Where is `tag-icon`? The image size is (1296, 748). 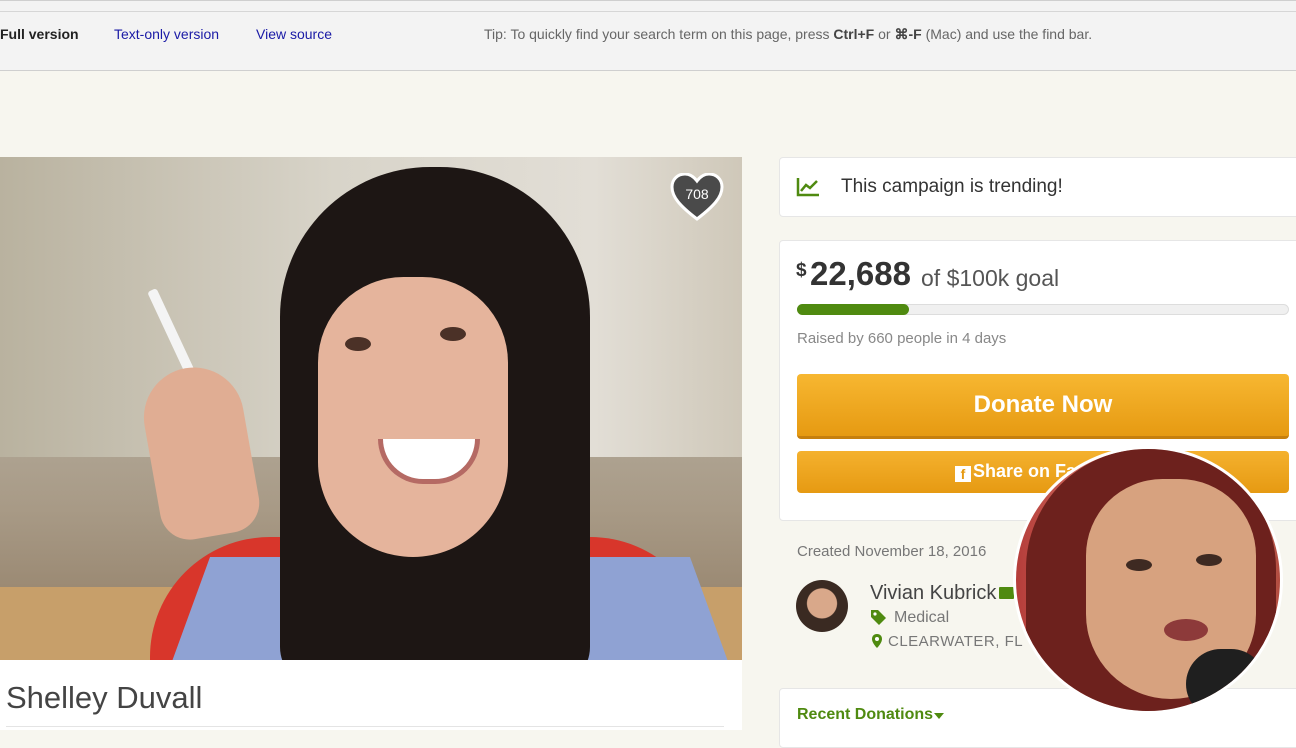 tag-icon is located at coordinates (878, 617).